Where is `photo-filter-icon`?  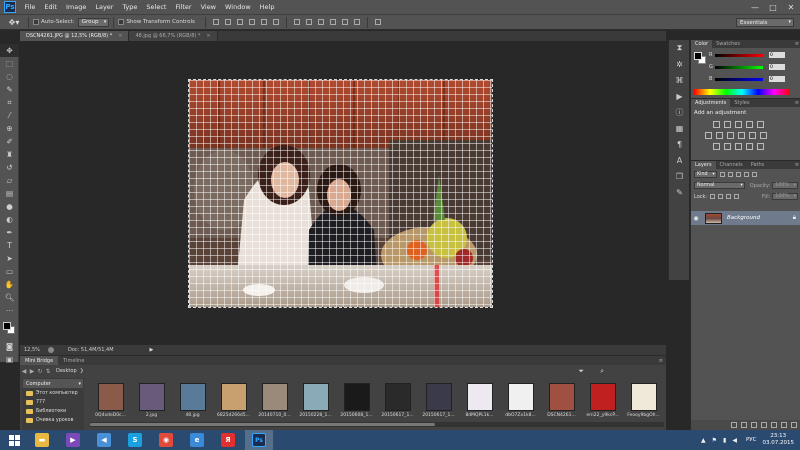 photo-filter-icon is located at coordinates (741, 135).